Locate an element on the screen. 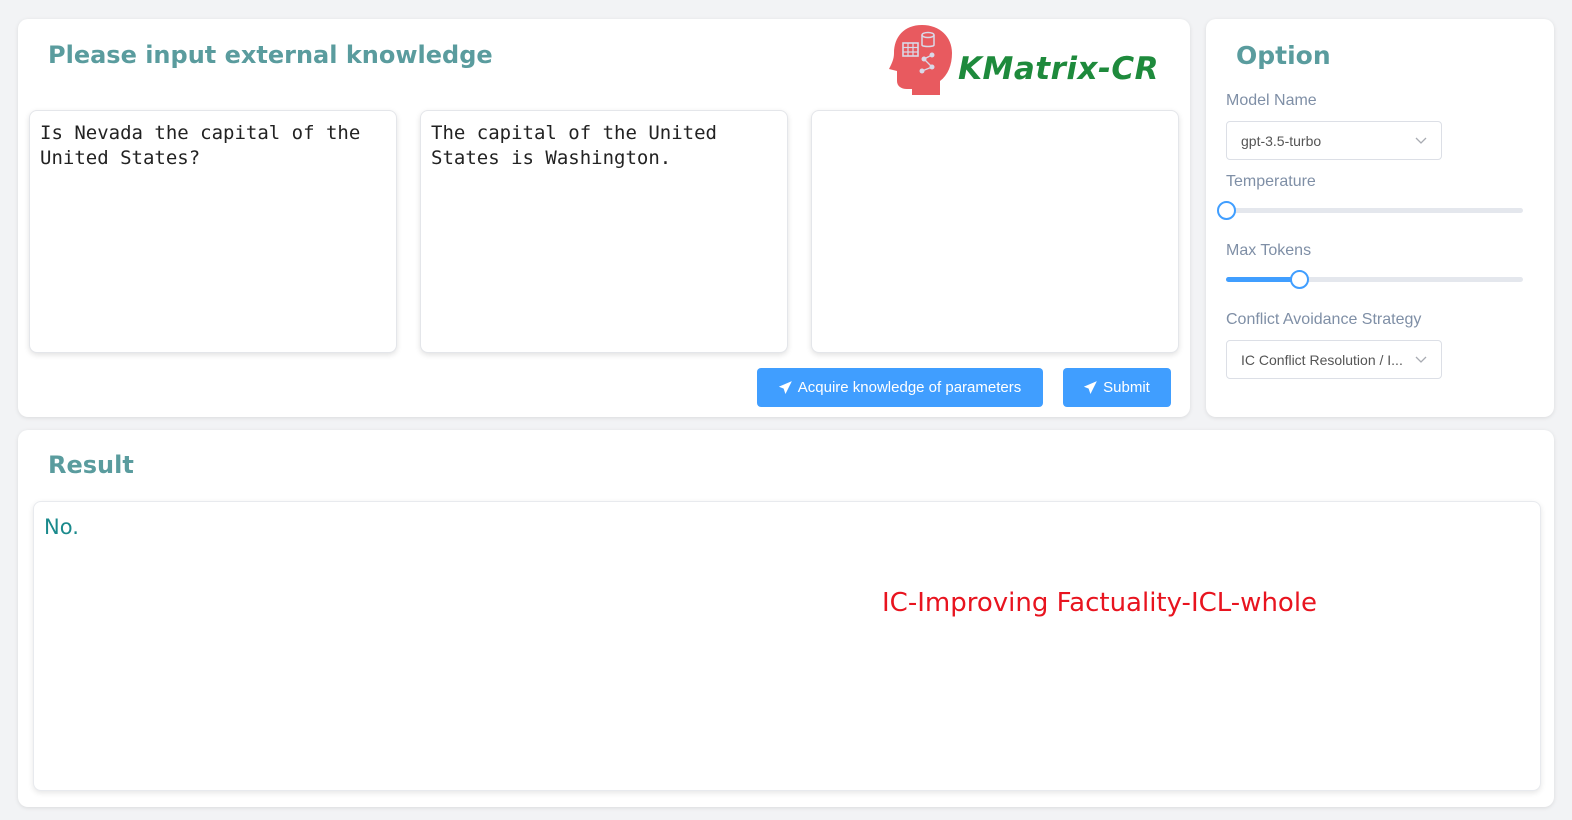  app-logo: KMatrix-CR is located at coordinates (1033, 63).